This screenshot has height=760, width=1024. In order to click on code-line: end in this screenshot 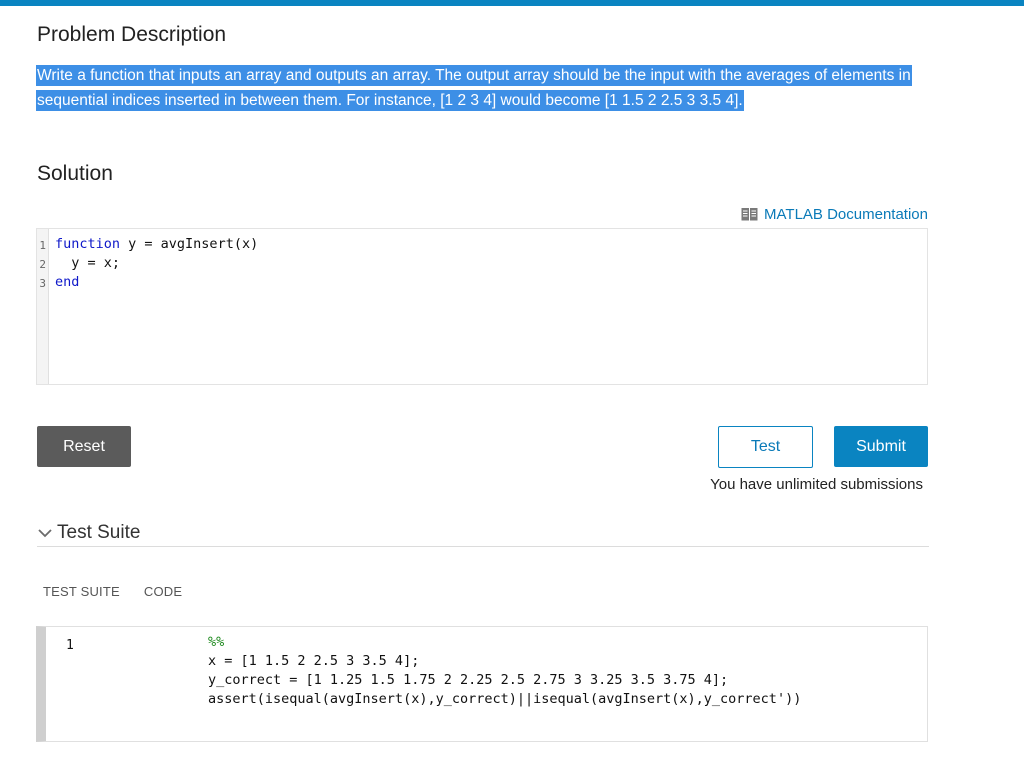, I will do `click(491, 282)`.